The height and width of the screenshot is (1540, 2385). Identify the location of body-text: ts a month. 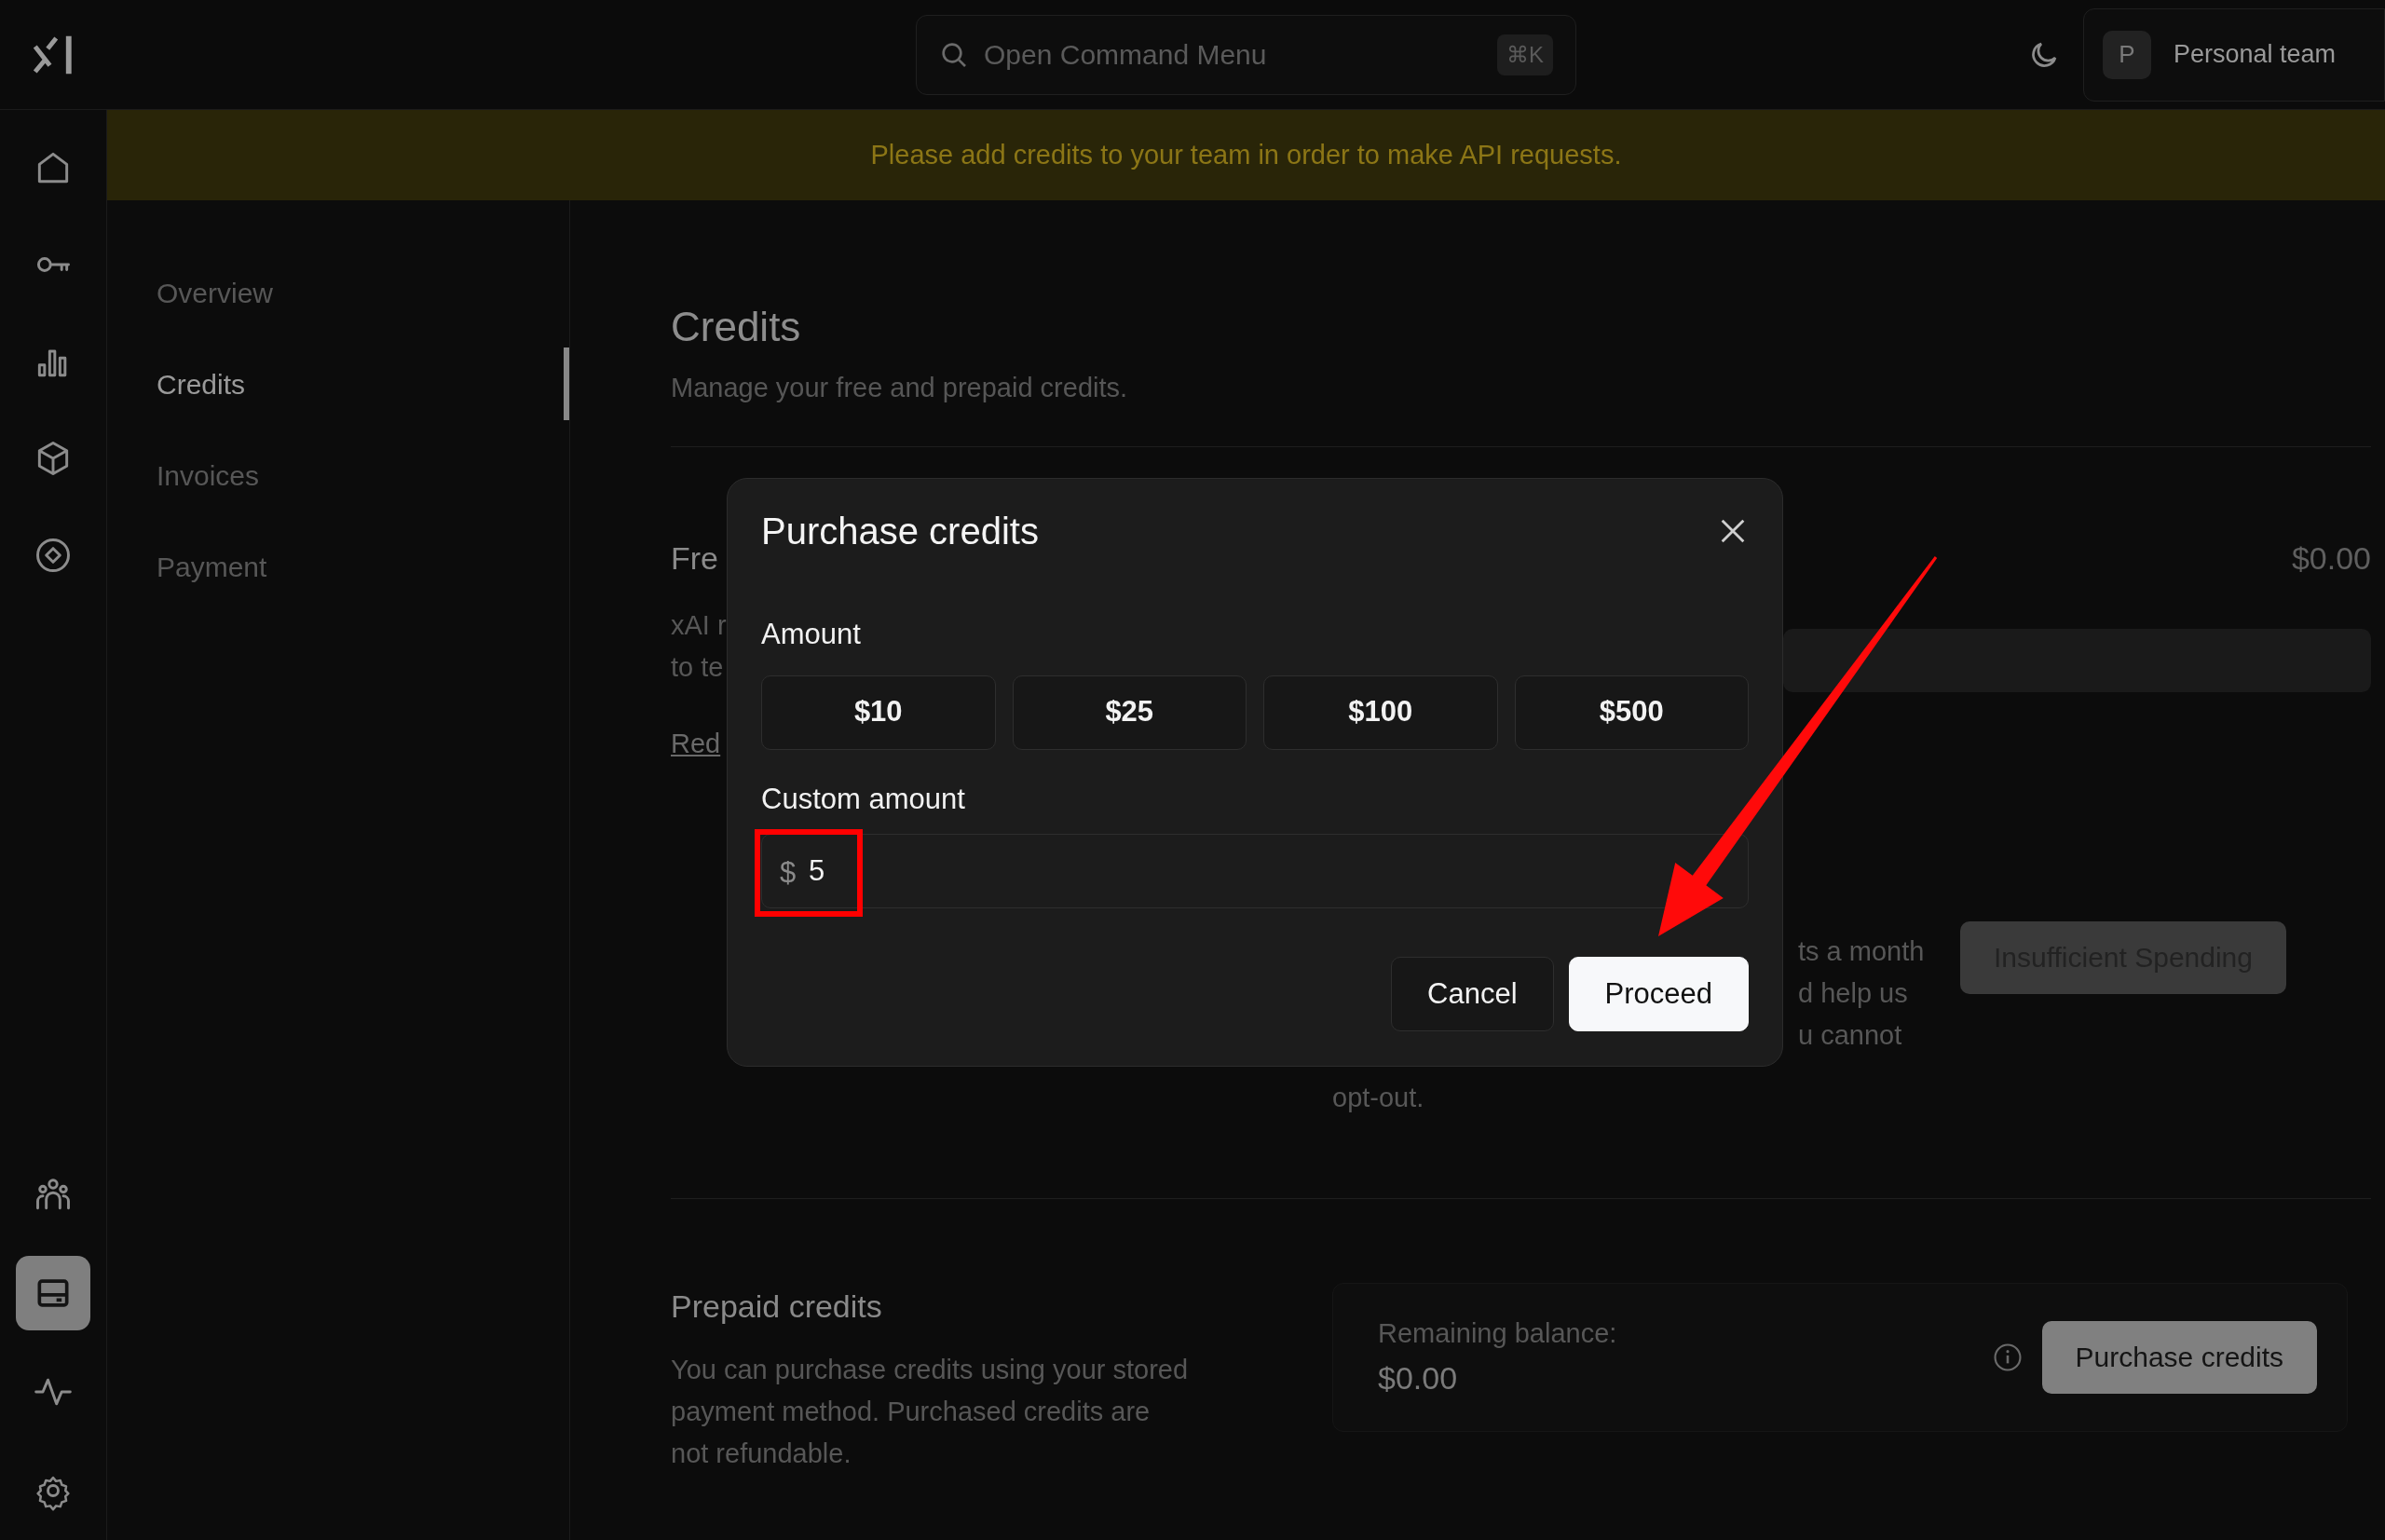
(1862, 951).